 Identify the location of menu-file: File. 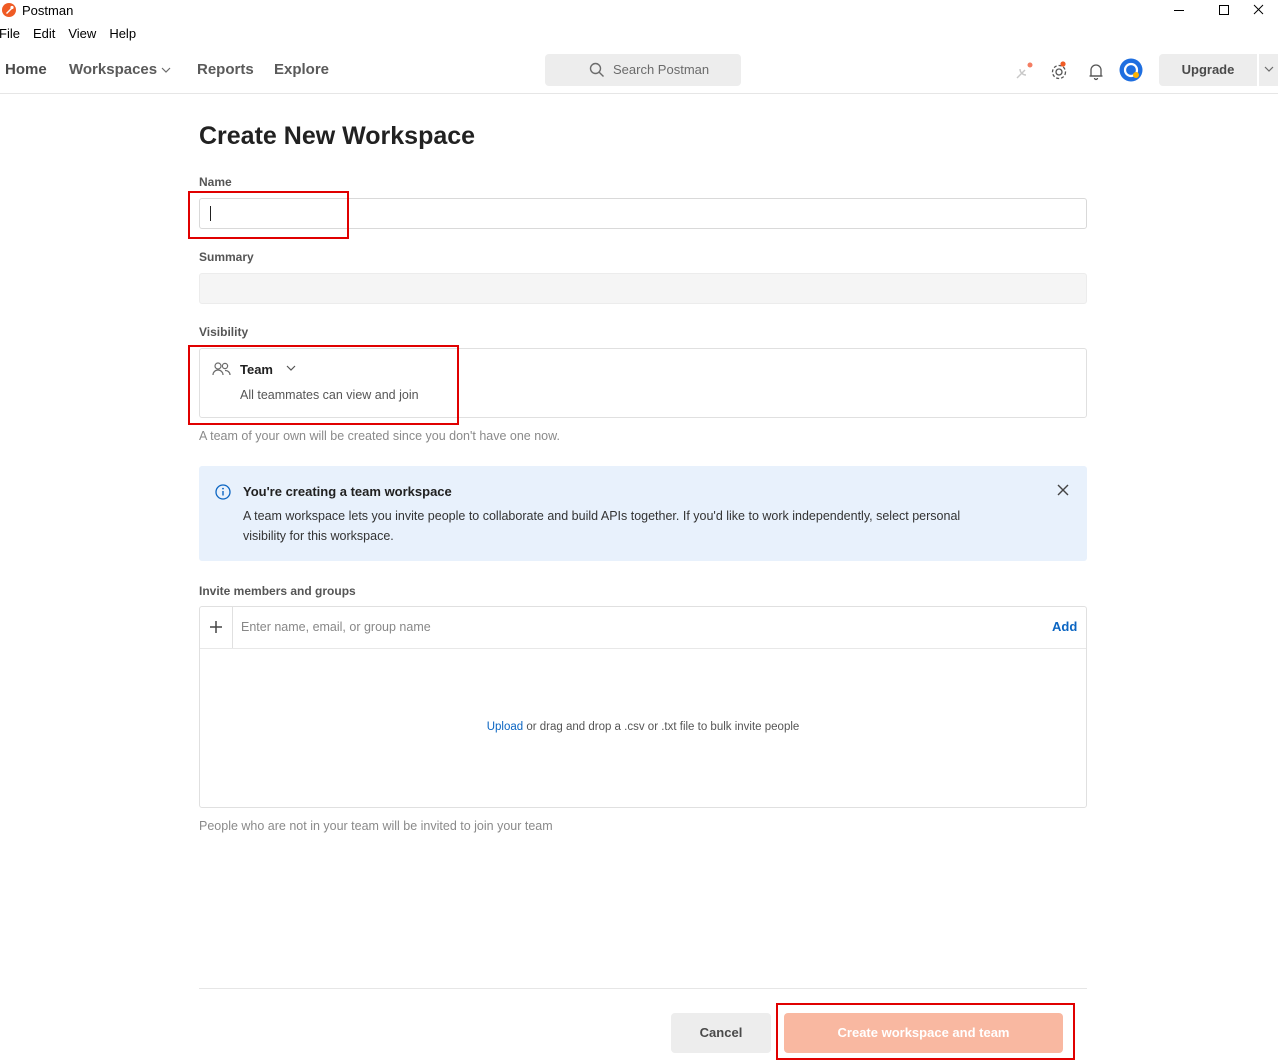
(10, 35).